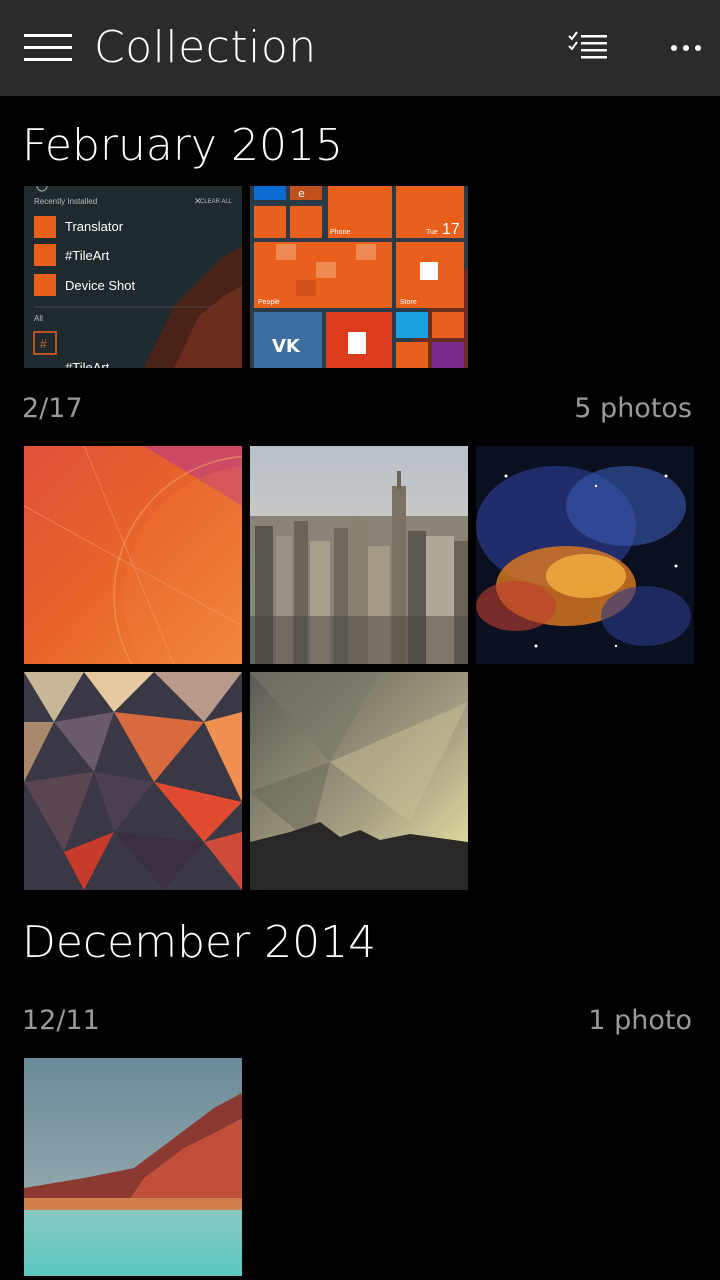  I want to click on app-name: Device Shot, so click(100, 285).